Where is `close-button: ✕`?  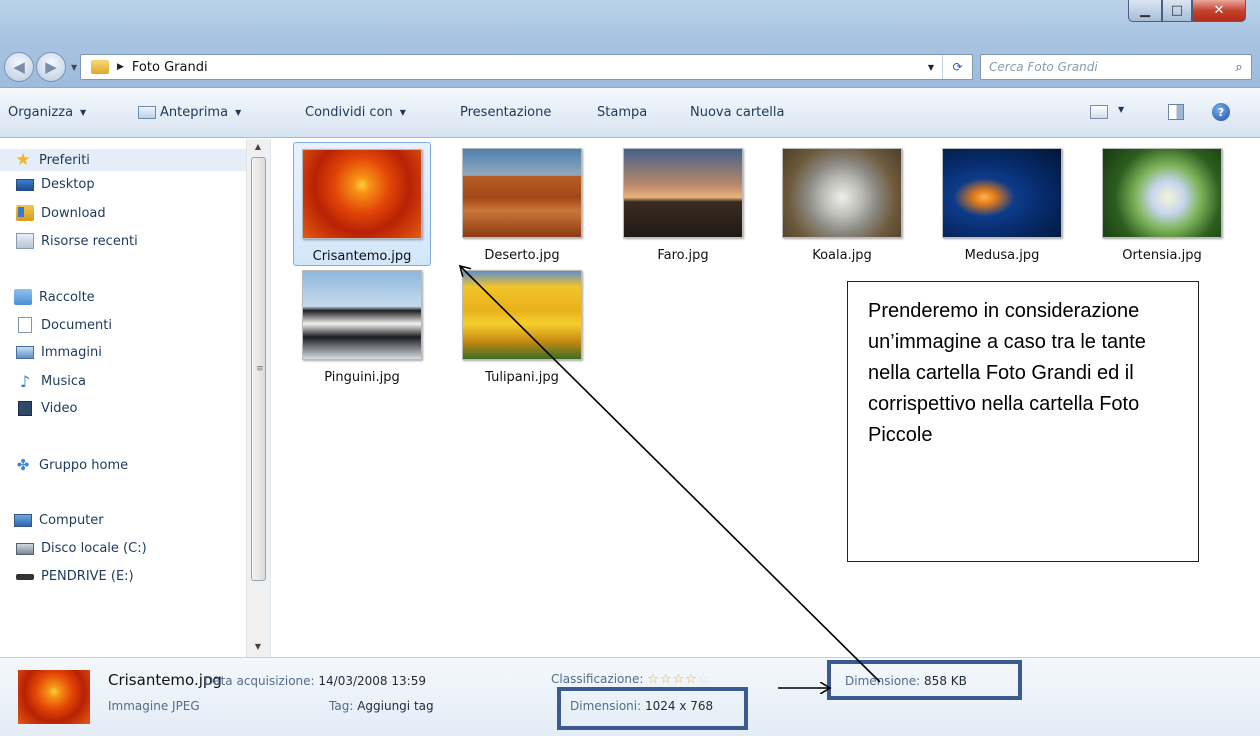
close-button: ✕ is located at coordinates (1219, 11).